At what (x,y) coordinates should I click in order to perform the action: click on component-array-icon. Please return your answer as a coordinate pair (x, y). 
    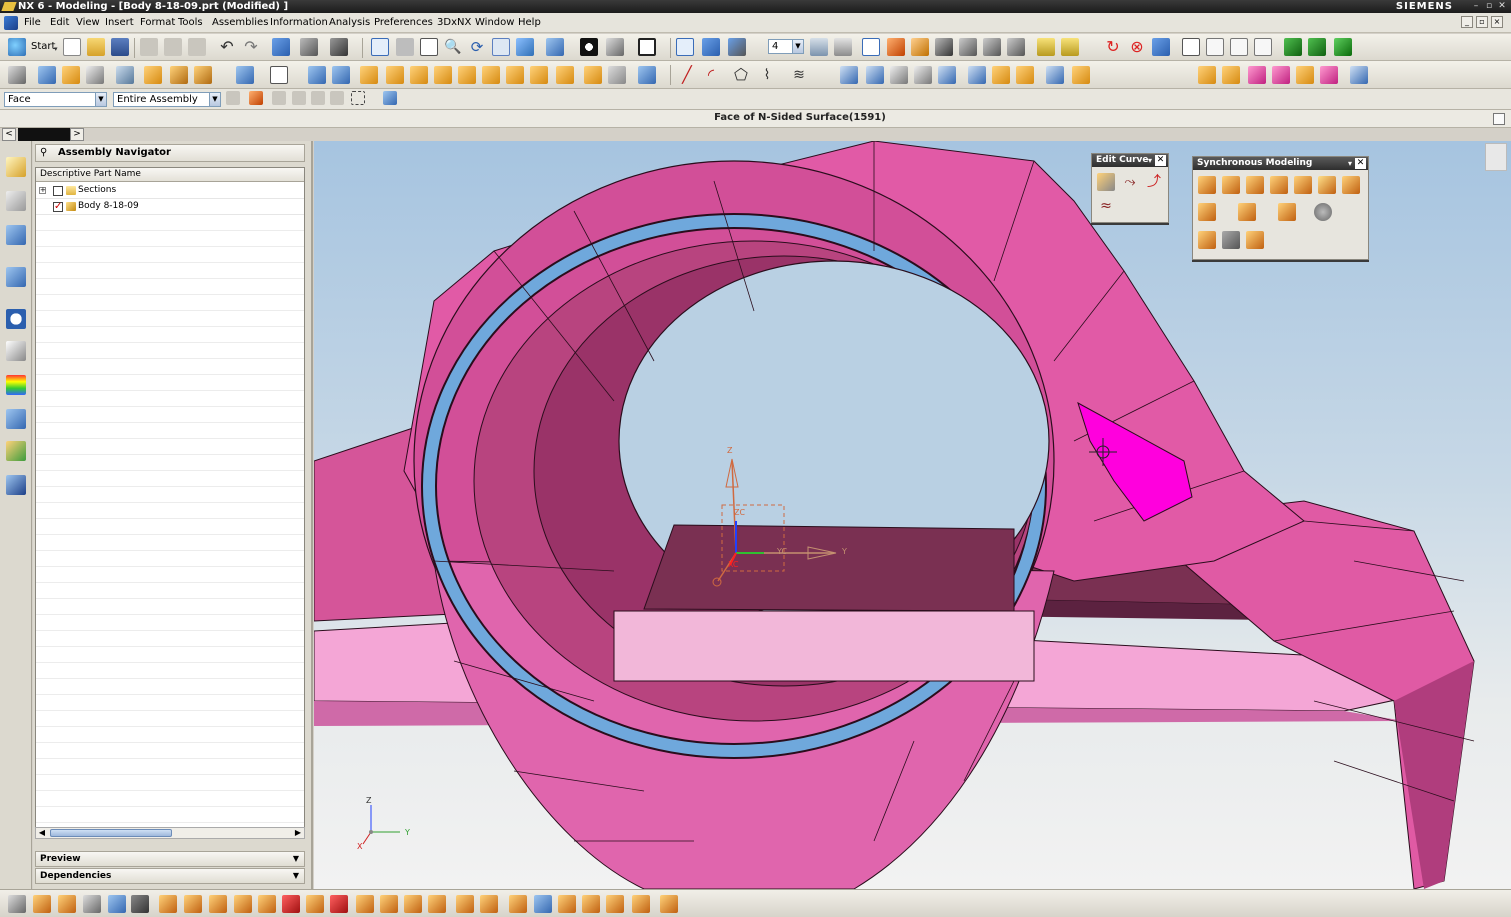
    Looking at the image, I should click on (193, 904).